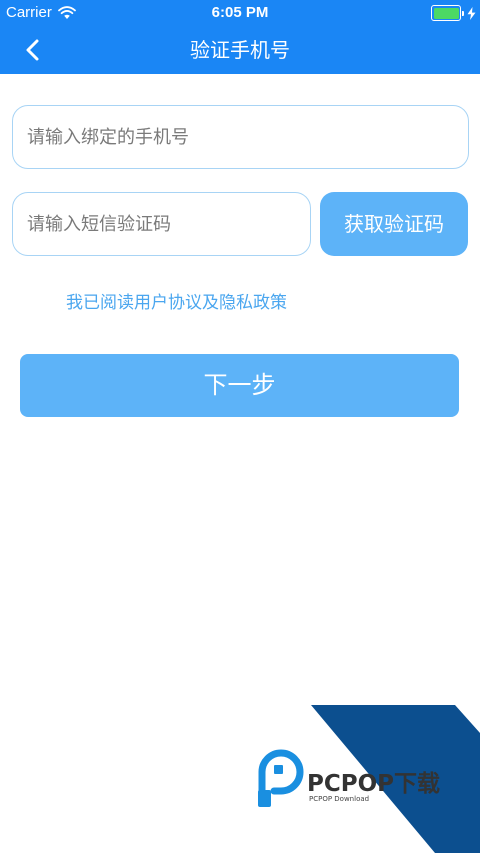 This screenshot has width=480, height=853. I want to click on sms-code-input, so click(161, 224).